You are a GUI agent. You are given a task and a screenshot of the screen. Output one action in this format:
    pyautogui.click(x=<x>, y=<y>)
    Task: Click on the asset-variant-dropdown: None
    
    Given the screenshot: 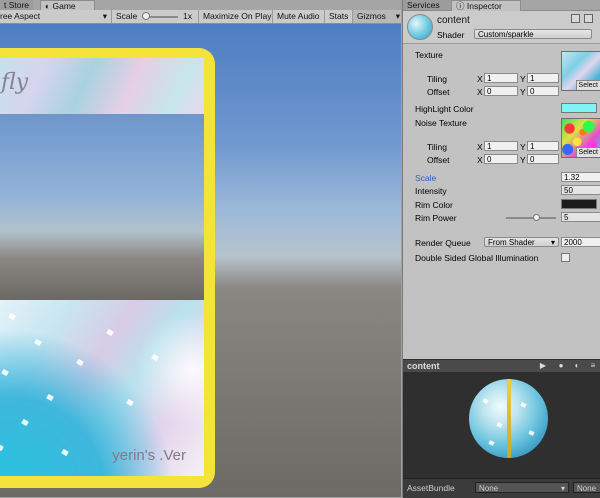 What is the action you would take?
    pyautogui.click(x=586, y=487)
    